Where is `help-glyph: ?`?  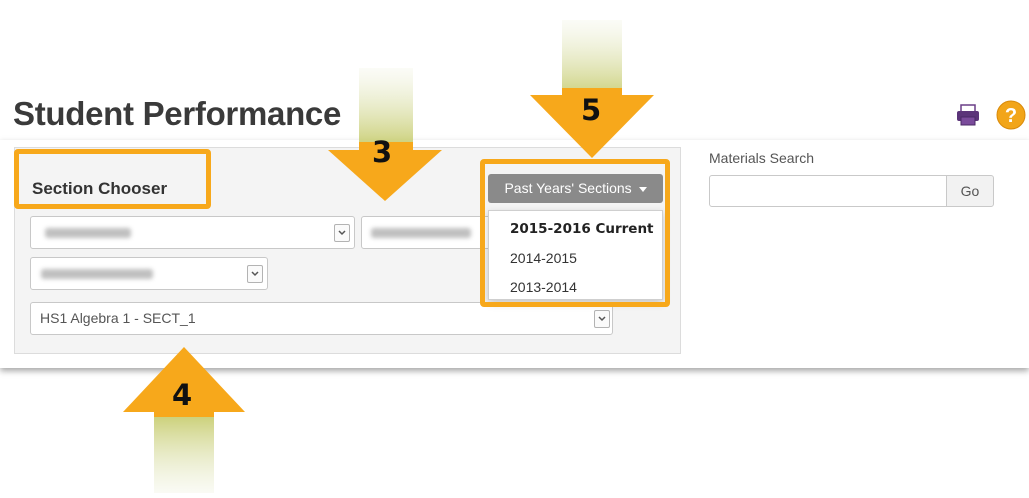 help-glyph: ? is located at coordinates (1011, 116).